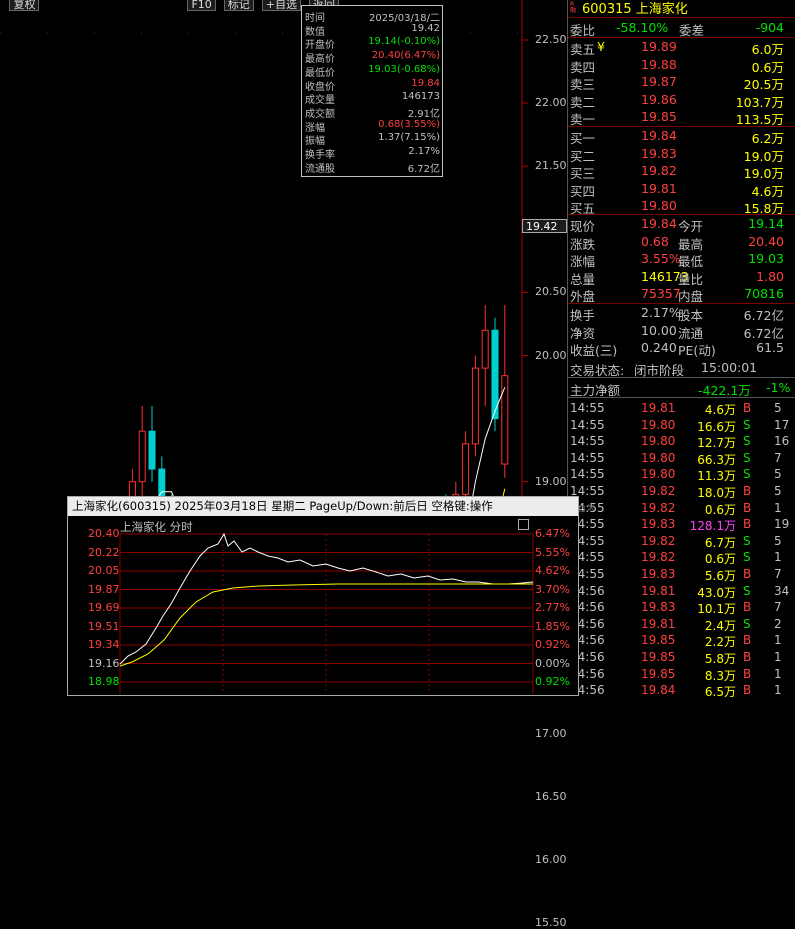 The image size is (795, 929). Describe the element at coordinates (766, 258) in the screenshot. I see `quote-value: 19.03` at that location.